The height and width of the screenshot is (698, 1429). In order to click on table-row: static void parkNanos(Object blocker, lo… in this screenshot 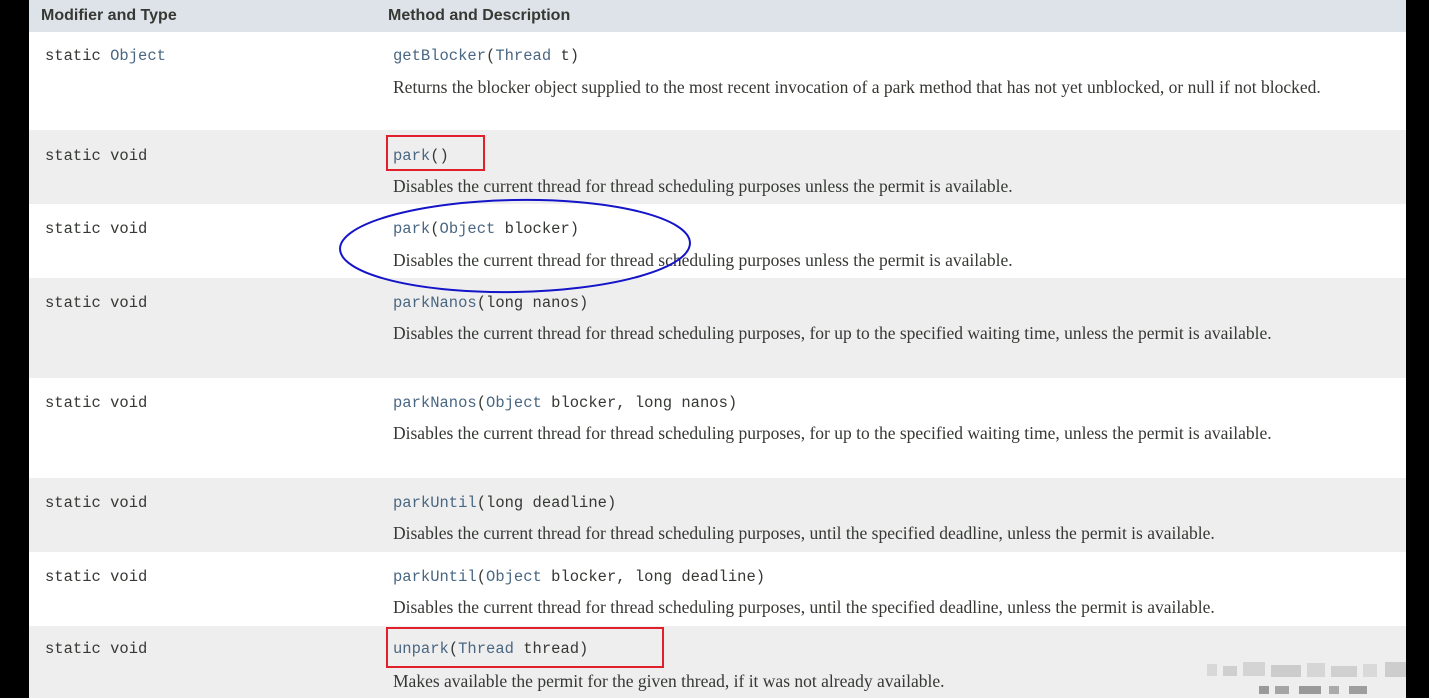, I will do `click(717, 428)`.